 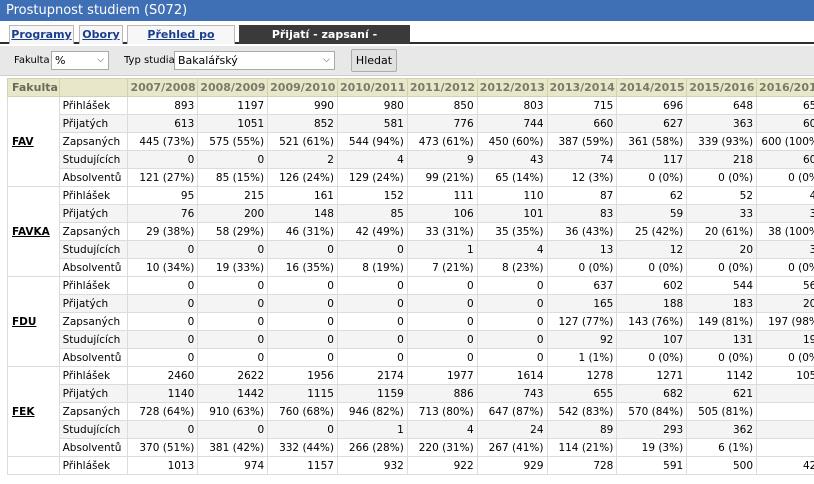 What do you see at coordinates (785, 321) in the screenshot?
I see `table-cell: 197 (98%)` at bounding box center [785, 321].